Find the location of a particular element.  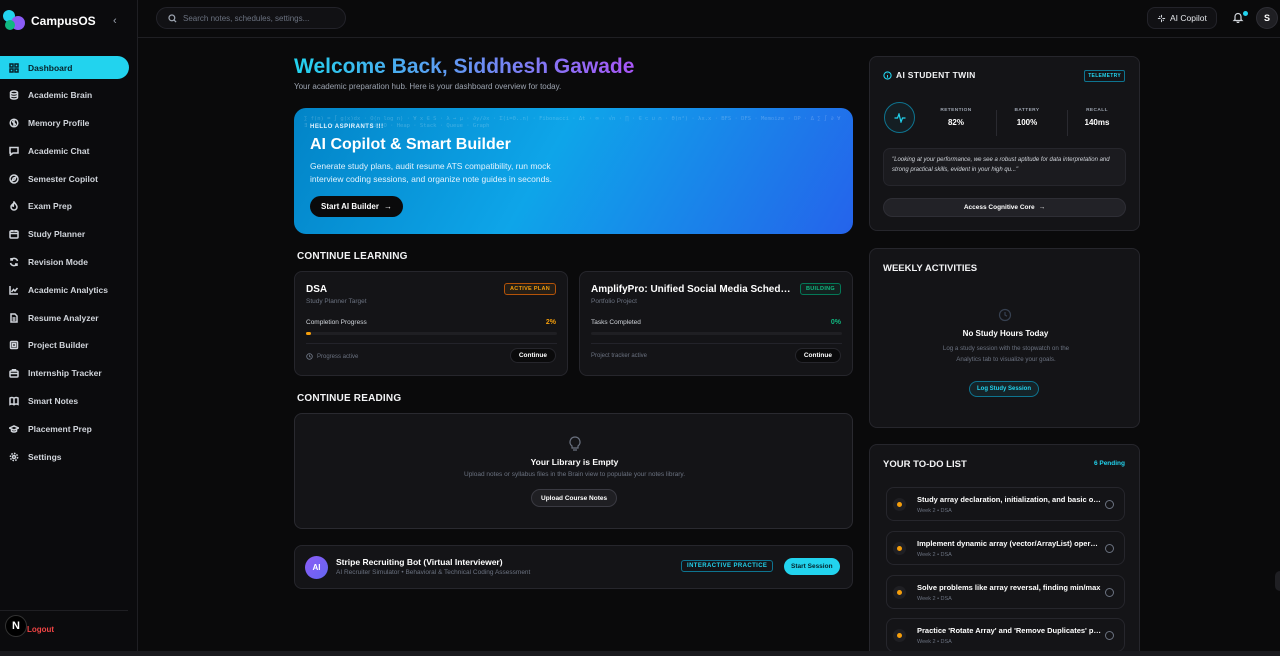

pulse-indicator is located at coordinates (899, 117).